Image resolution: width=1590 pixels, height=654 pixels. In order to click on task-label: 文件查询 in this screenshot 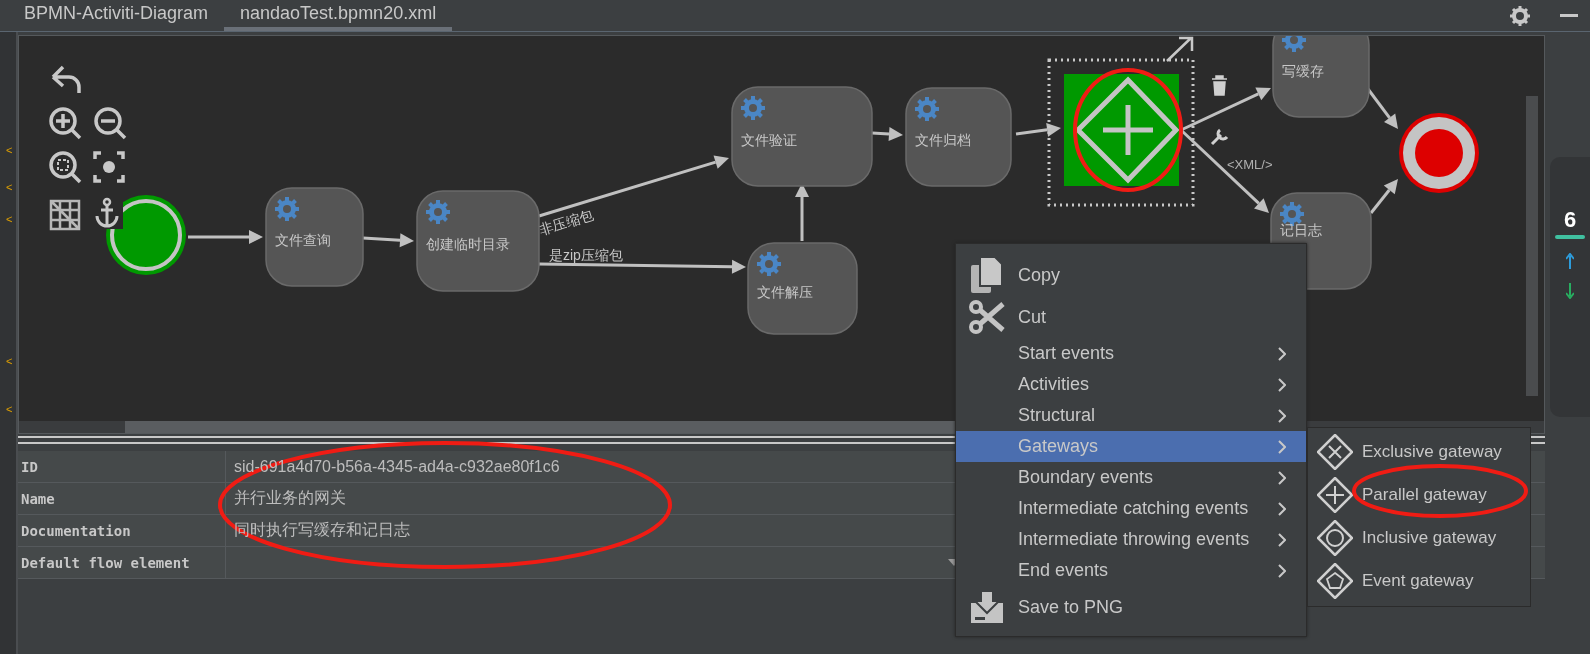, I will do `click(303, 240)`.